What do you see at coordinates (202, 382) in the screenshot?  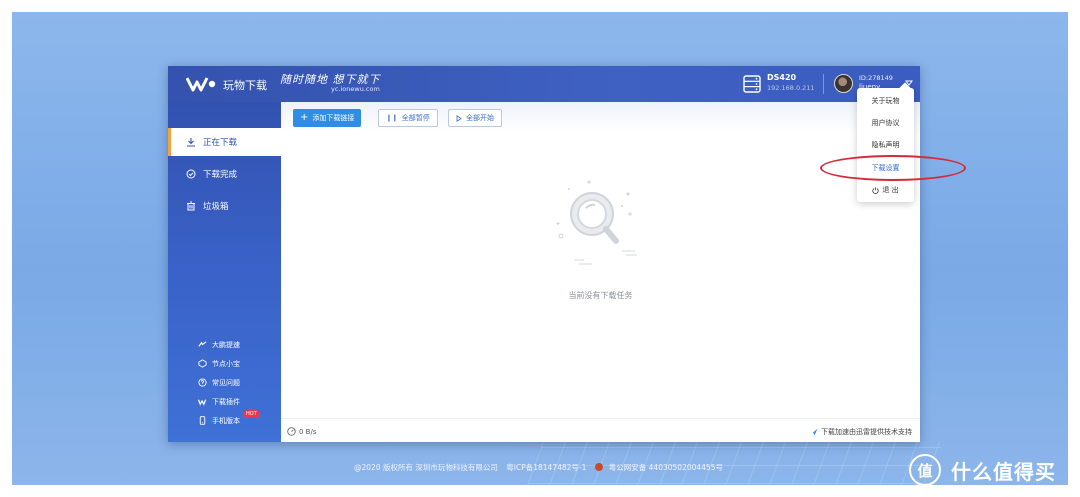 I see `help-icon` at bounding box center [202, 382].